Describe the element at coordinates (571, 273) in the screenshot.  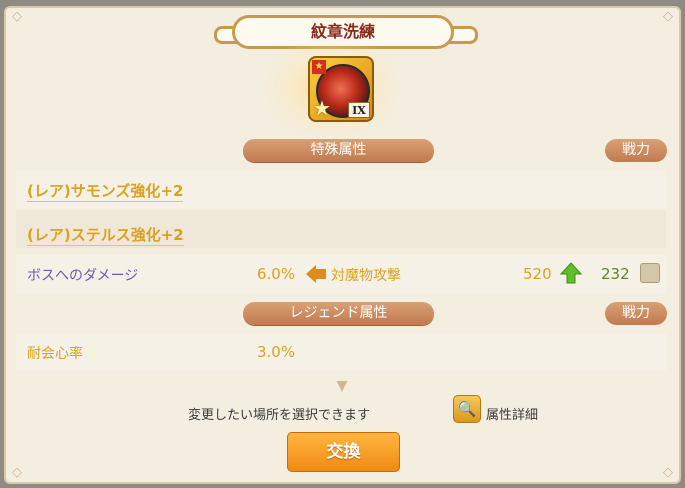
I see `arrow-up-icon` at that location.